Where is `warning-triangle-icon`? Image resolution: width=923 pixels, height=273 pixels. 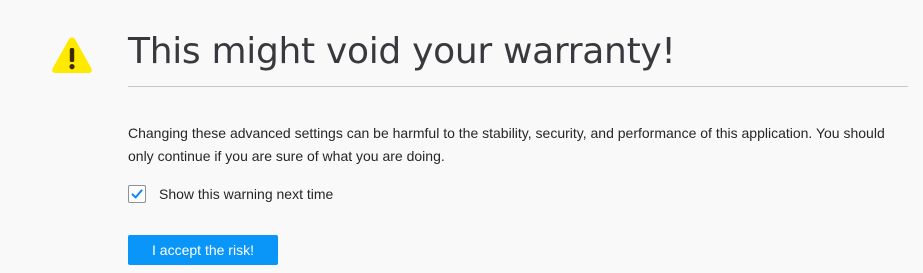 warning-triangle-icon is located at coordinates (72, 55).